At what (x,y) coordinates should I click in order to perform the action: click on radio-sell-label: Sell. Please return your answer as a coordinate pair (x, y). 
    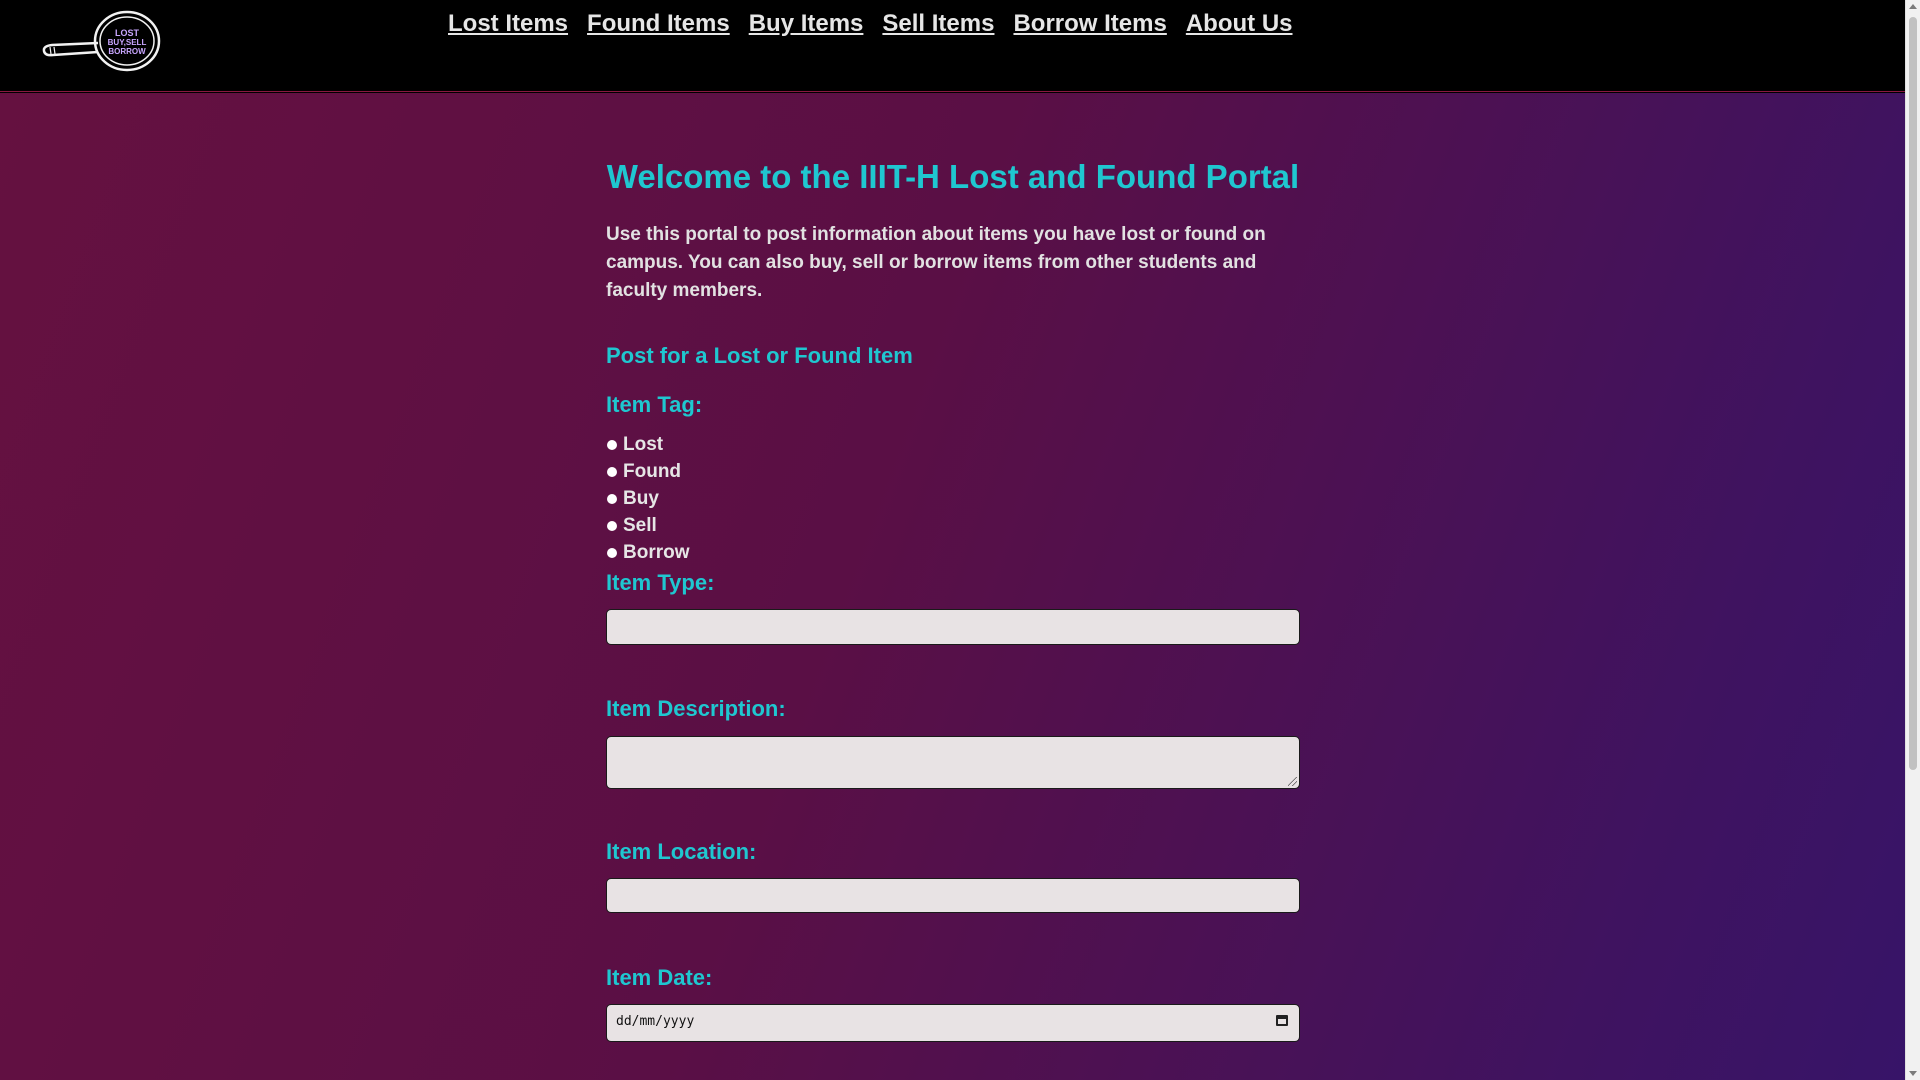
    Looking at the image, I should click on (640, 525).